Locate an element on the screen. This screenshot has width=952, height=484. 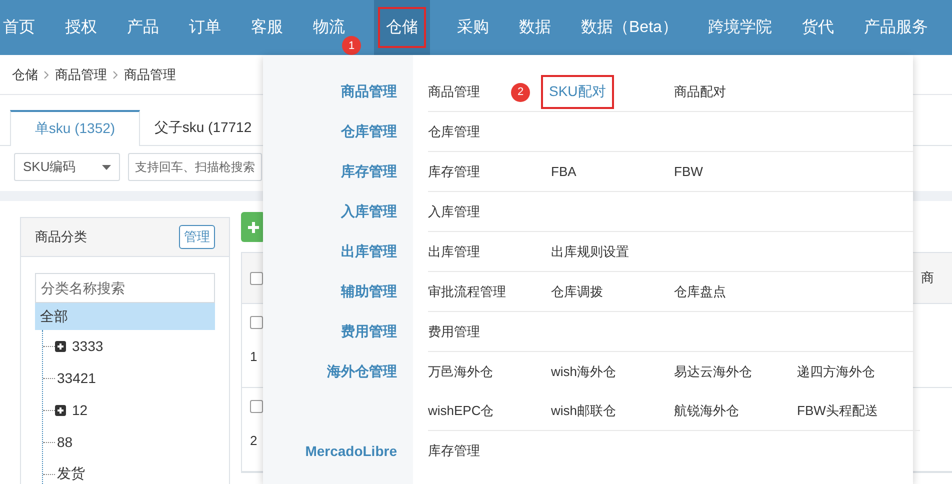
add-button is located at coordinates (253, 227).